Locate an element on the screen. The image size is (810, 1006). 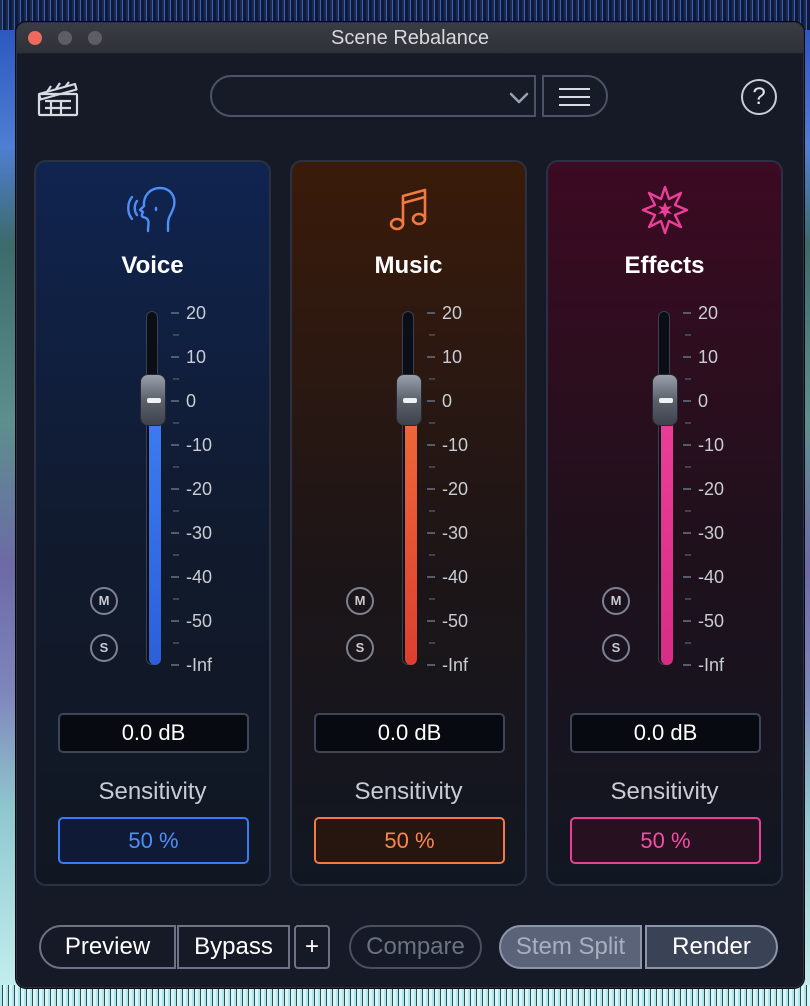
render-button: Render is located at coordinates (711, 947).